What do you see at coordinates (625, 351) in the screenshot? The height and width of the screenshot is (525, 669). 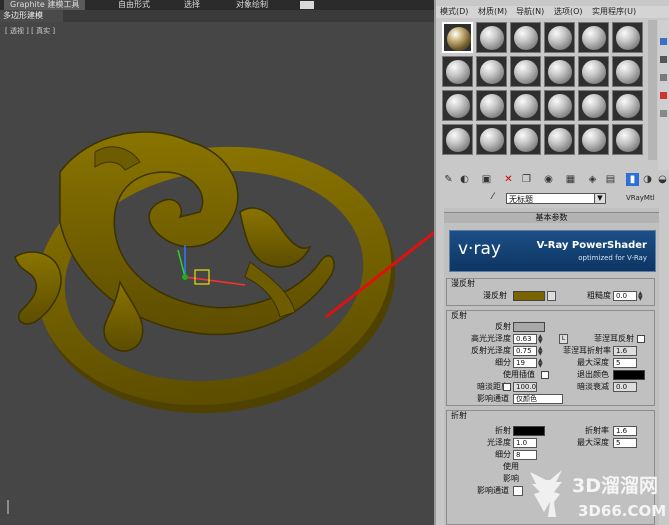 I see `fresnel-ior-field: 1.6` at bounding box center [625, 351].